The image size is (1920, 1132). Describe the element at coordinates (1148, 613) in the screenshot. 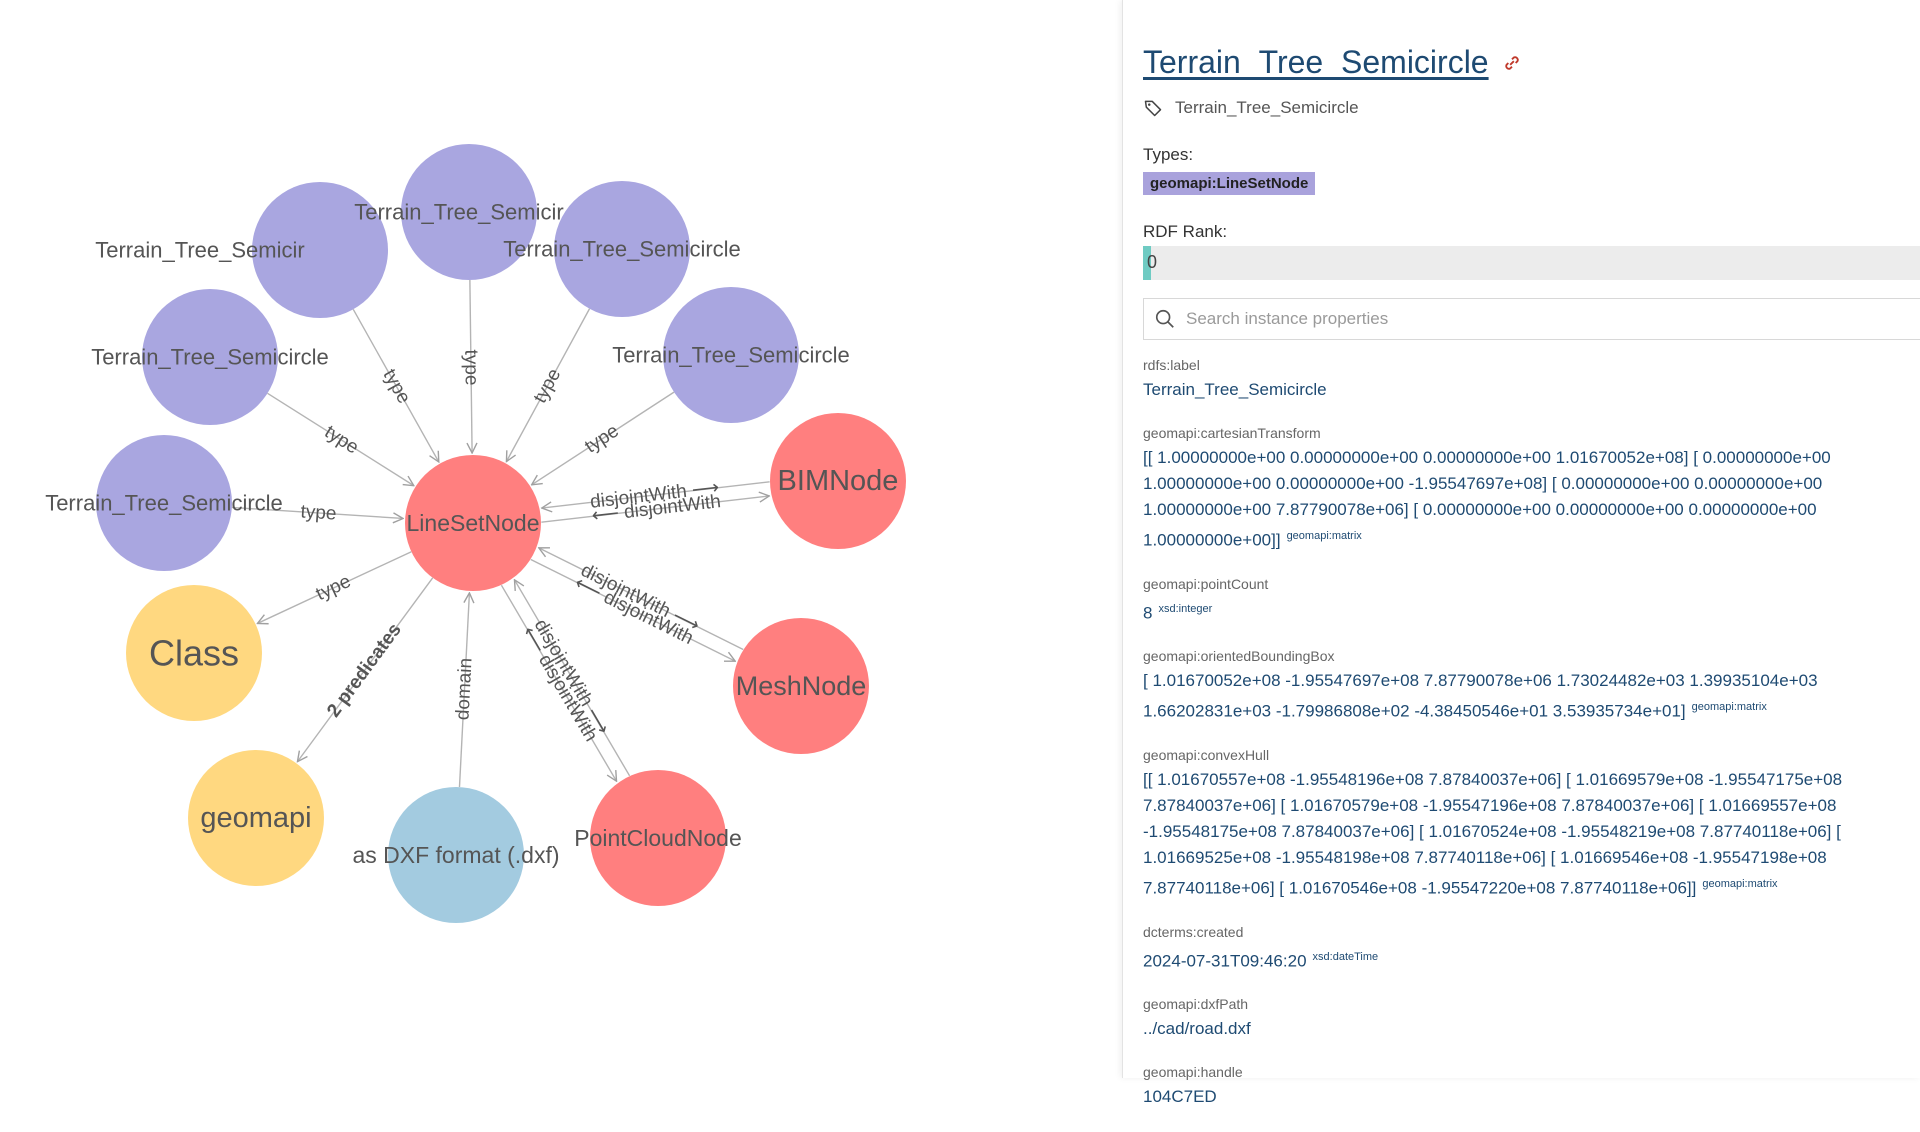

I see `property-value-text: 8` at that location.